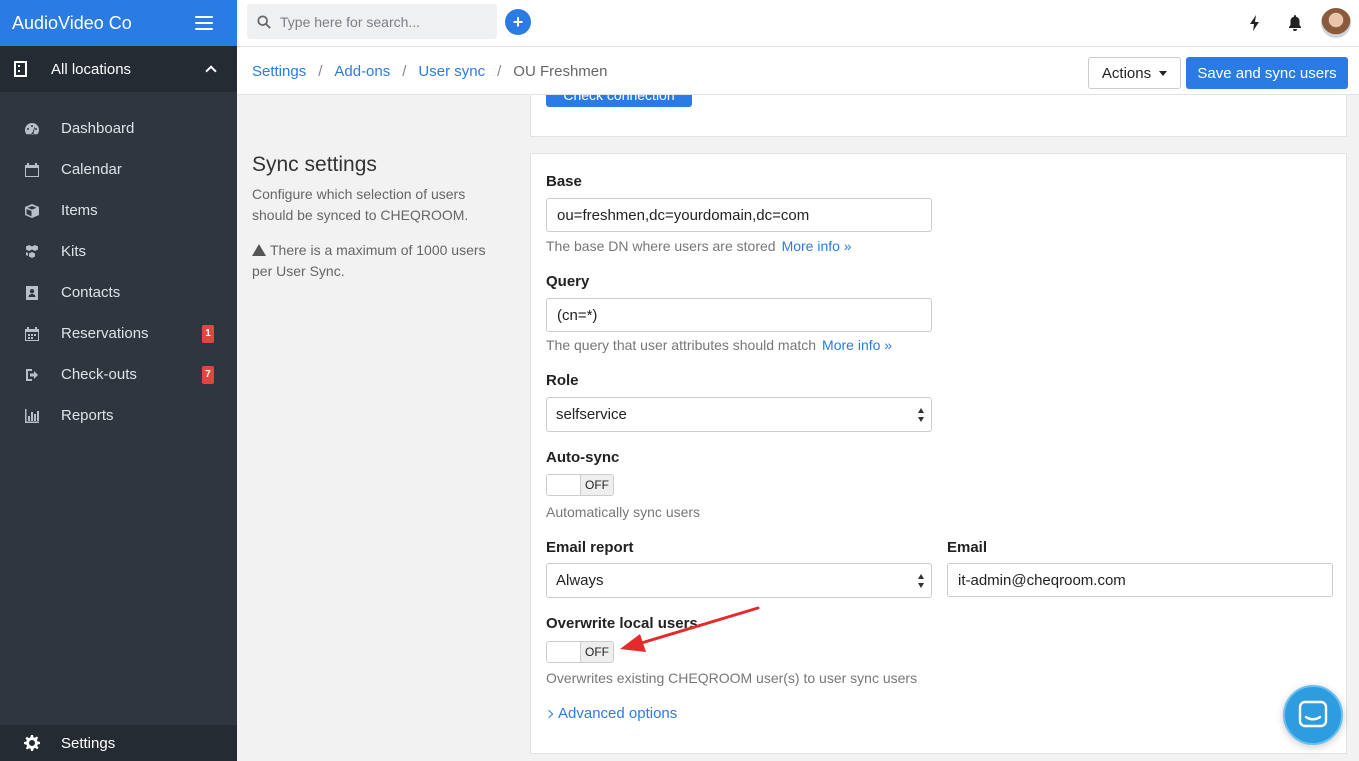  I want to click on lightning-icon, so click(1255, 23).